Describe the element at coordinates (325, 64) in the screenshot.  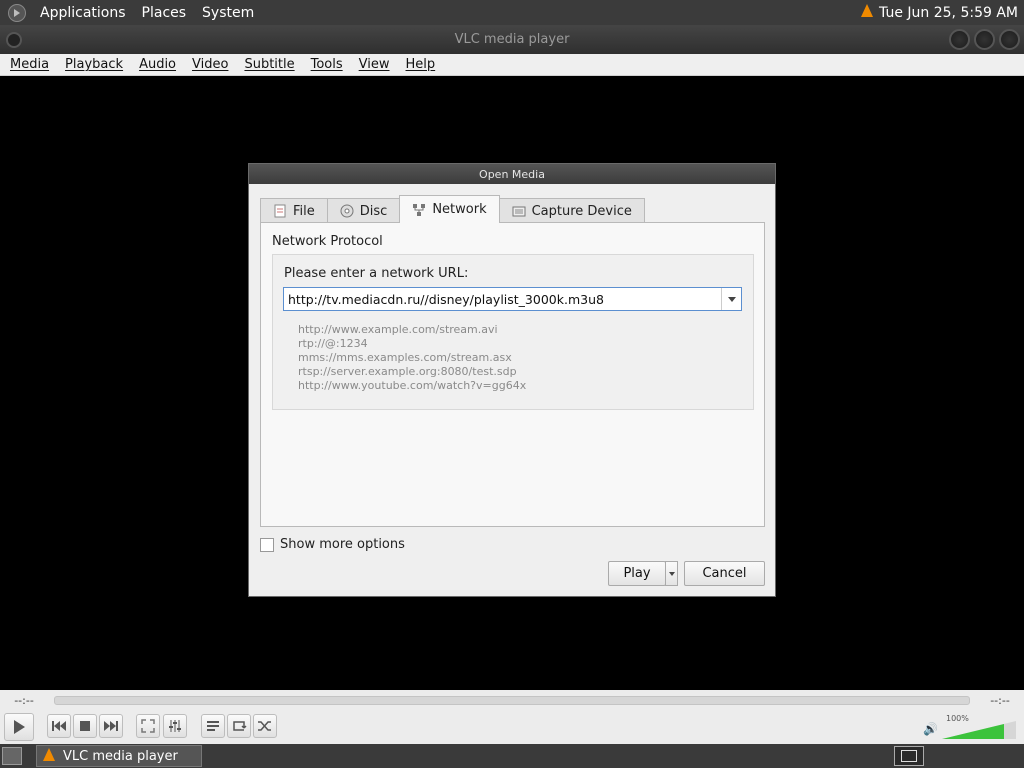
I see `menu-tools: Tools` at that location.